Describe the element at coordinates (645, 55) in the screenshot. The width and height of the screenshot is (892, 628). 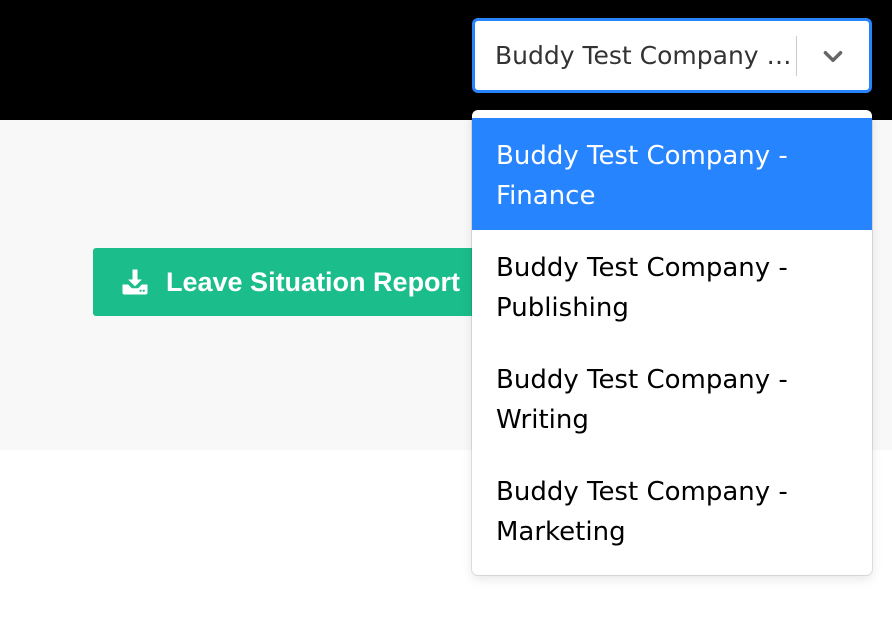
I see `company-select-value: Buddy Test Company - Finance` at that location.